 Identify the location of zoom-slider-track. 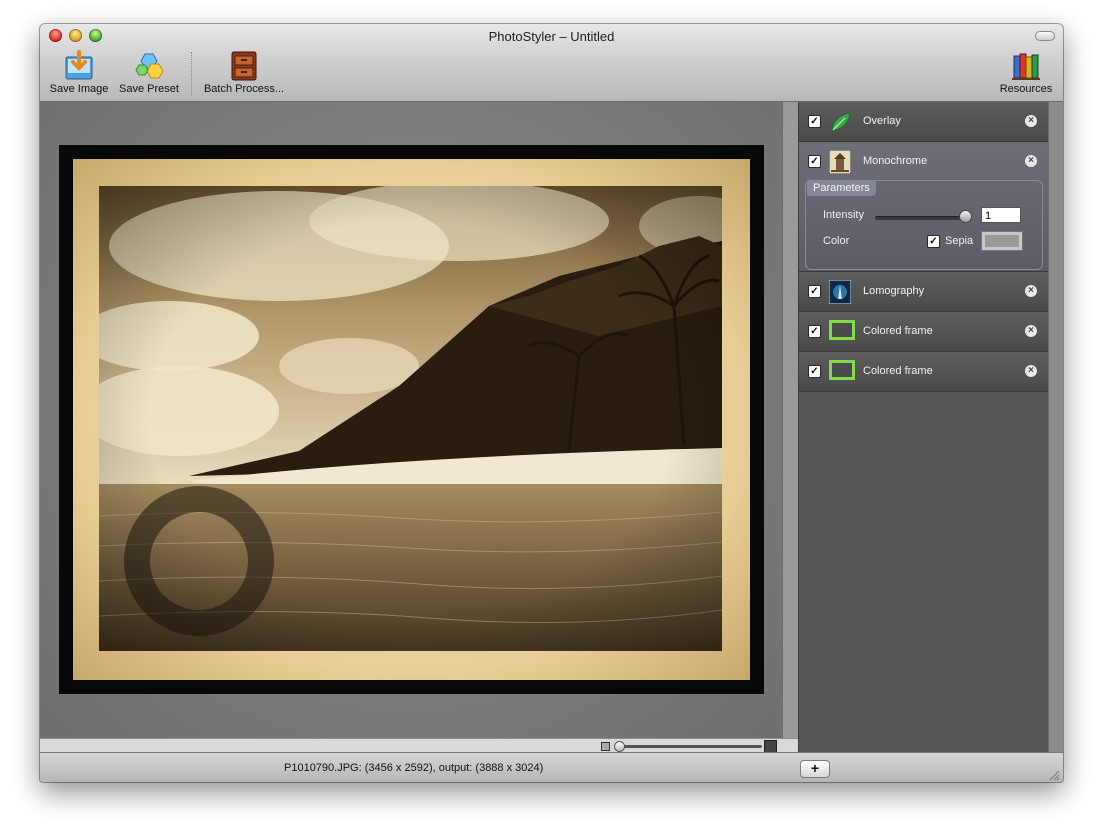
(689, 746).